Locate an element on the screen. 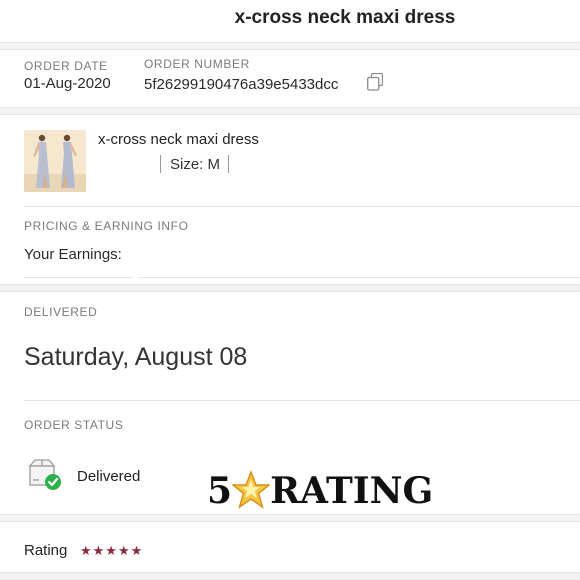 This screenshot has height=580, width=580. order-number-value: 5f26299190476a39e5433dcc is located at coordinates (241, 84).